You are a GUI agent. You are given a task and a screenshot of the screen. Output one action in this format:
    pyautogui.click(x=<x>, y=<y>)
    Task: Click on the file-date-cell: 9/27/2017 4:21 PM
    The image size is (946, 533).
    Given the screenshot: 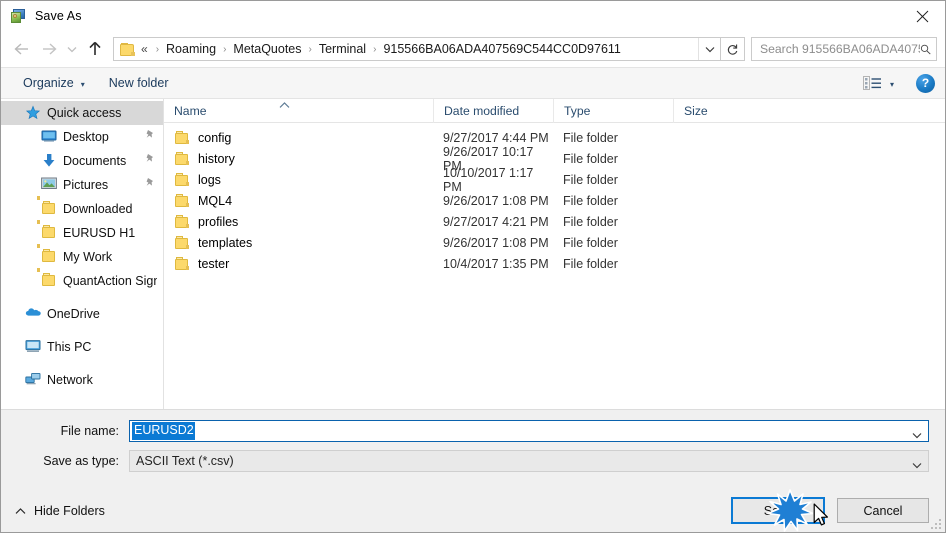 What is the action you would take?
    pyautogui.click(x=496, y=221)
    